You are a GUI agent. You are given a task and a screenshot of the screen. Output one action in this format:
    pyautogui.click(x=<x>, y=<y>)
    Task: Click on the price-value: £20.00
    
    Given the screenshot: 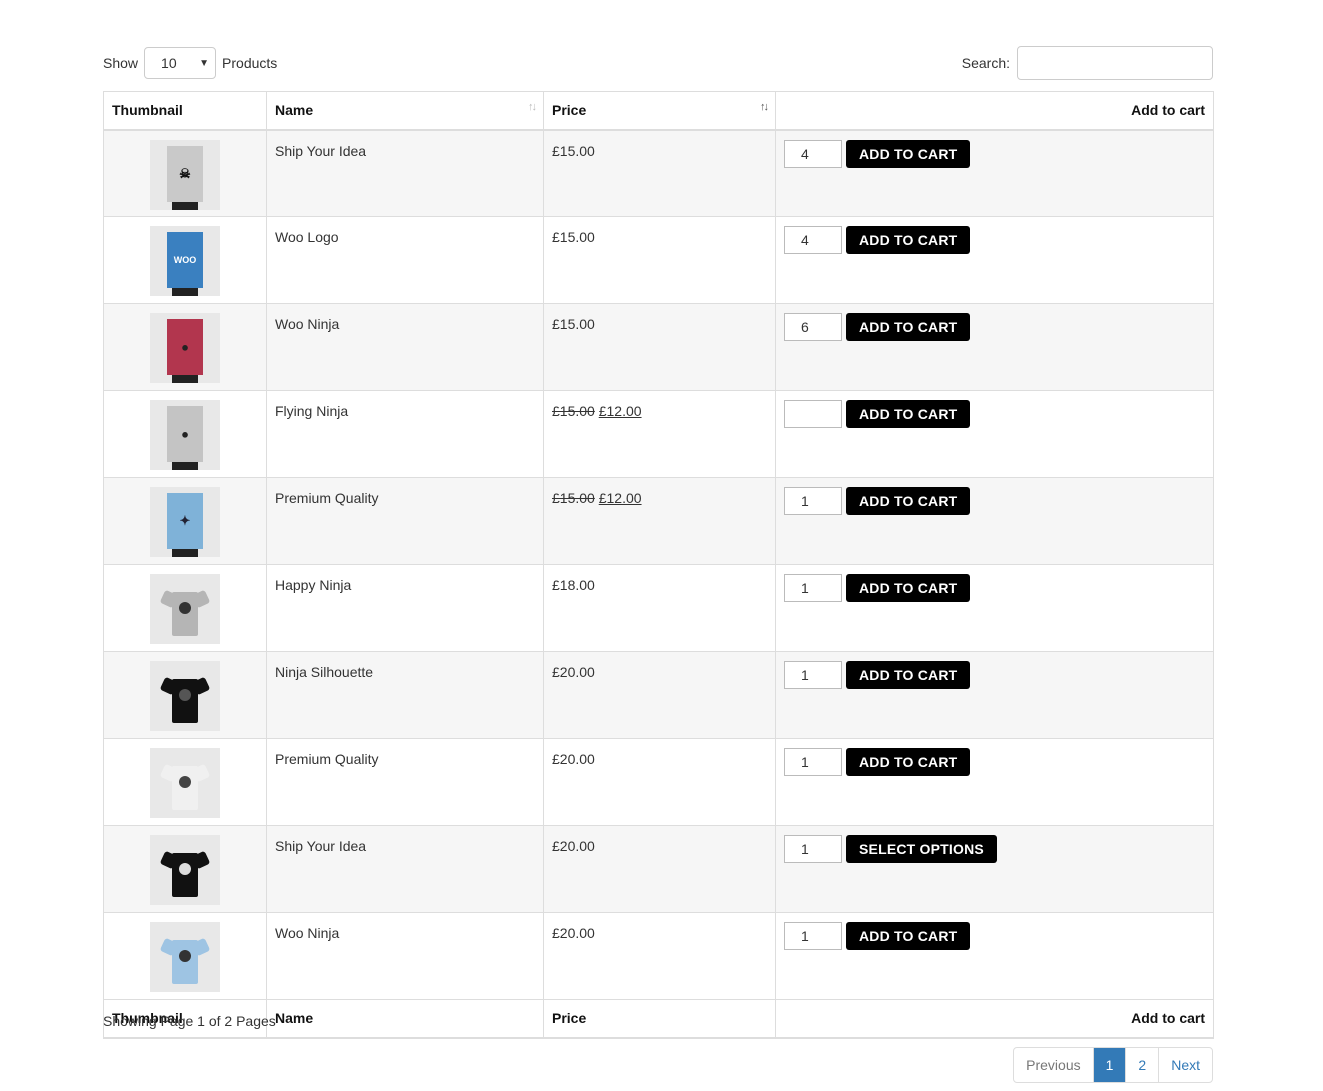 What is the action you would take?
    pyautogui.click(x=573, y=846)
    